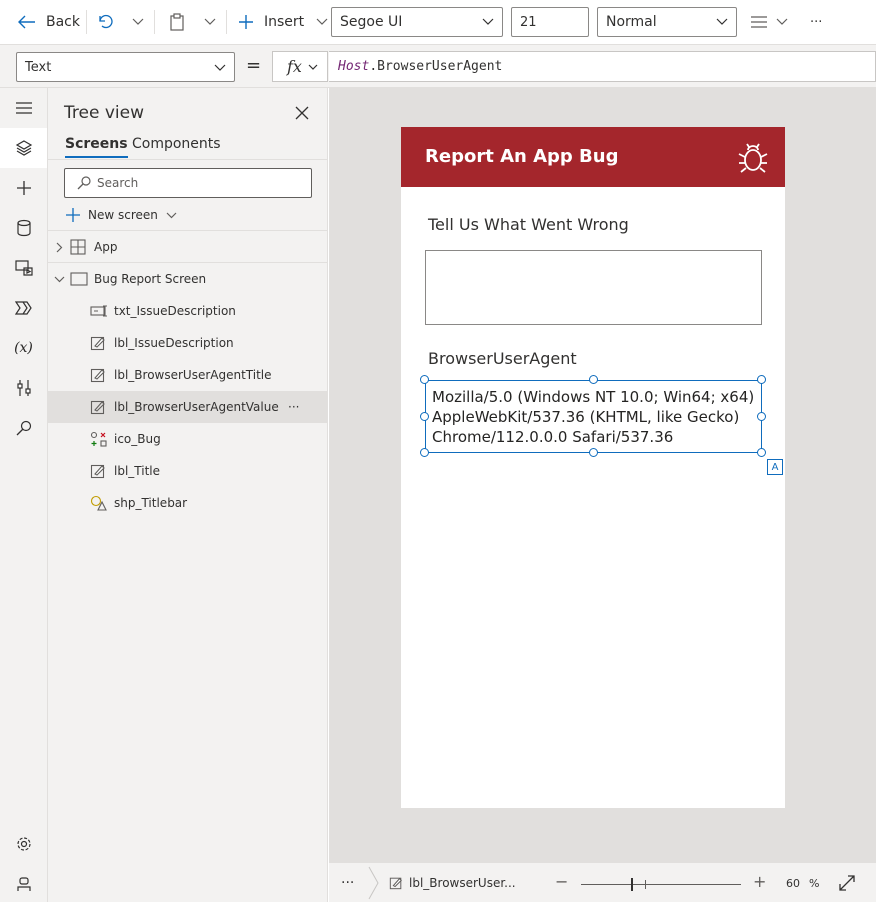 The width and height of the screenshot is (876, 902). What do you see at coordinates (254, 65) in the screenshot?
I see `equals-sign: =` at bounding box center [254, 65].